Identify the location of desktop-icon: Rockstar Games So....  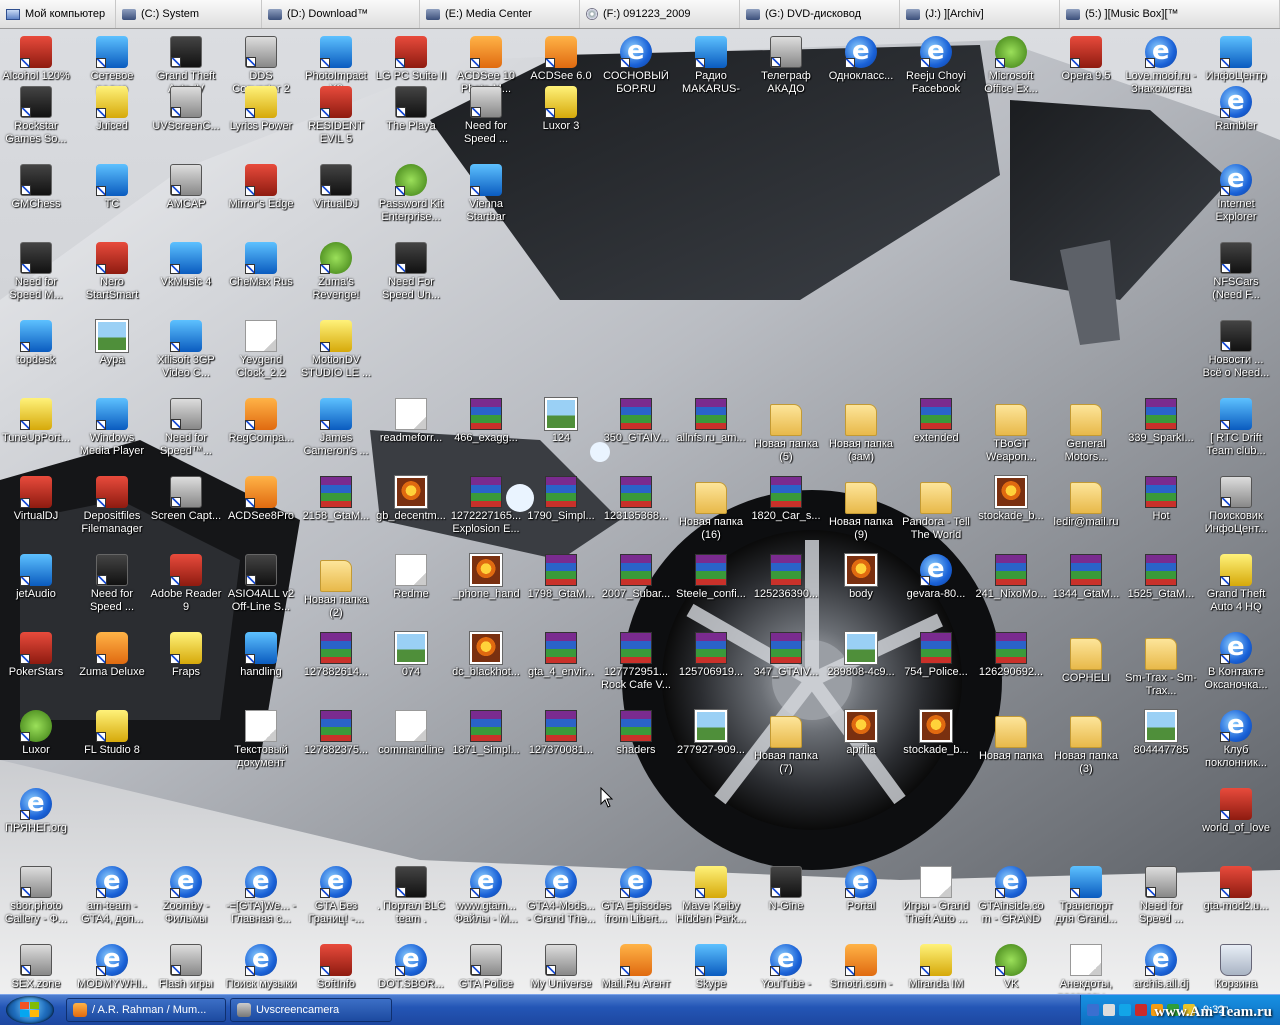
(36, 116).